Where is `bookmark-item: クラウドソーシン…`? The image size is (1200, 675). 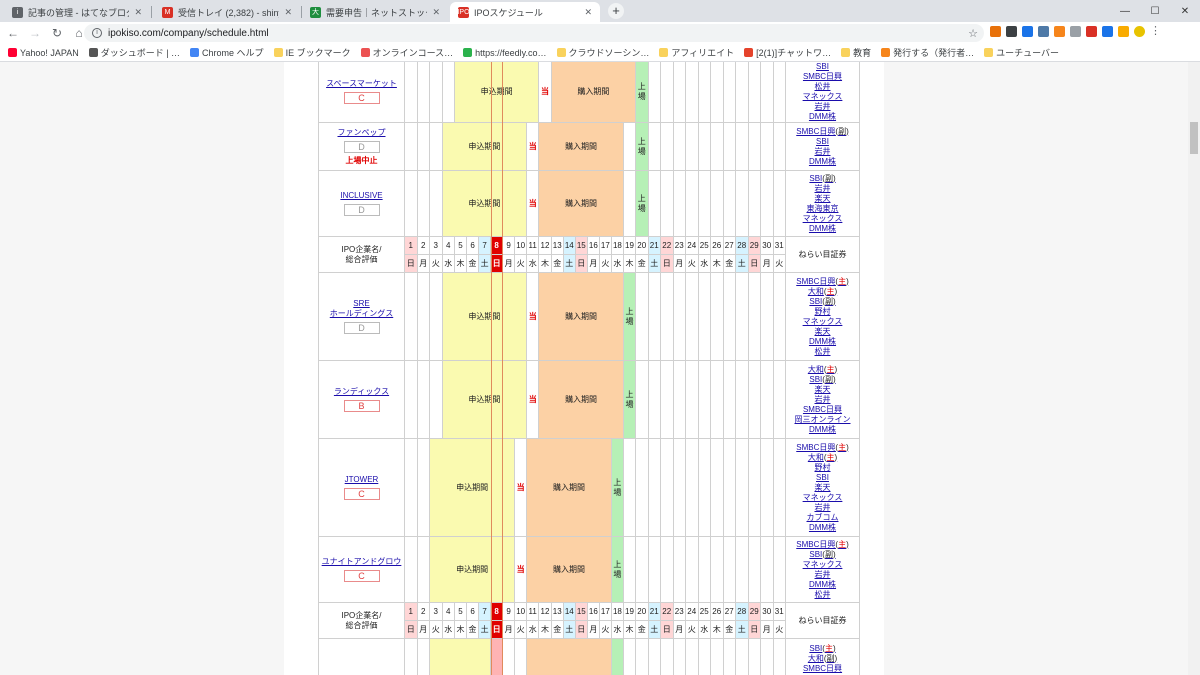 bookmark-item: クラウドソーシン… is located at coordinates (602, 52).